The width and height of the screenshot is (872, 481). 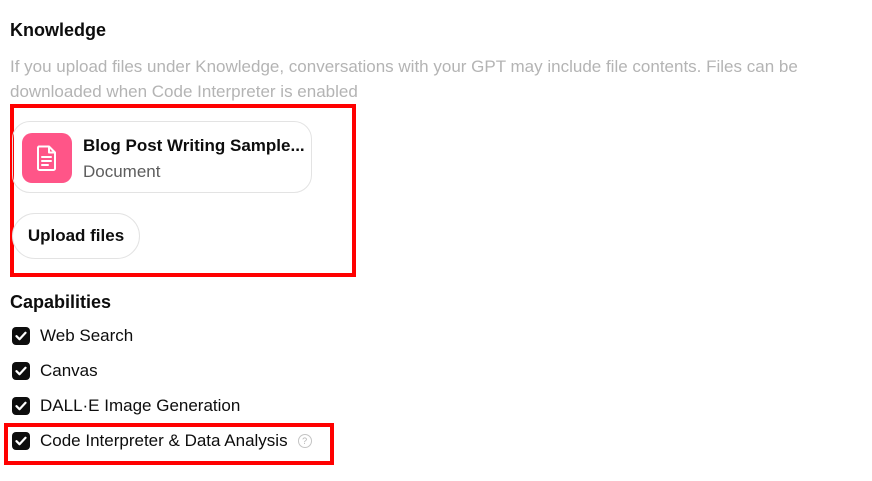 I want to click on capability-web-search: Web Search, so click(x=72, y=336).